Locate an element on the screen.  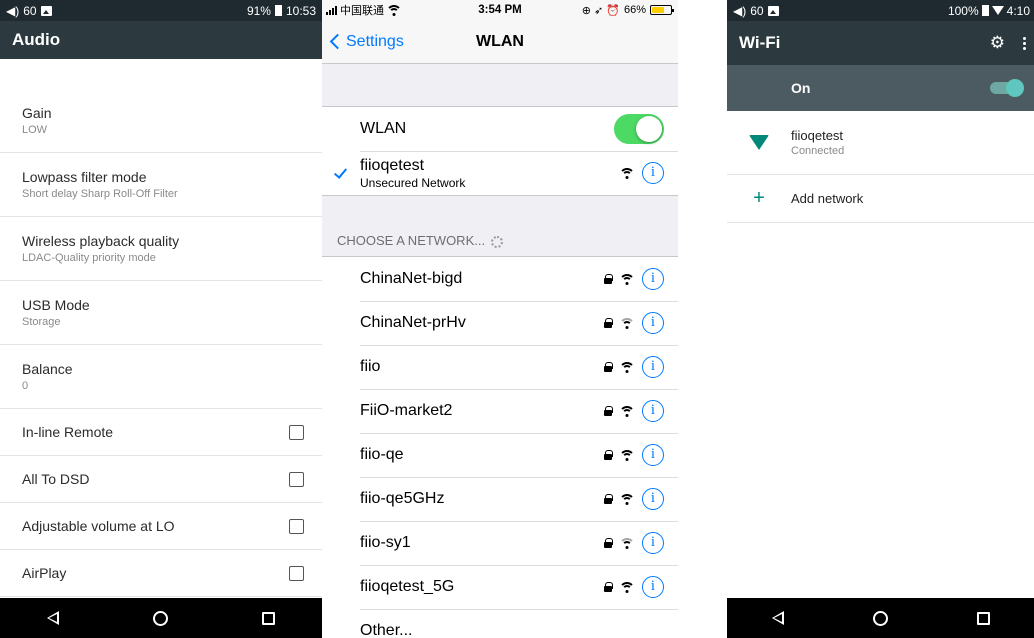
wlan-toggle is located at coordinates (639, 129).